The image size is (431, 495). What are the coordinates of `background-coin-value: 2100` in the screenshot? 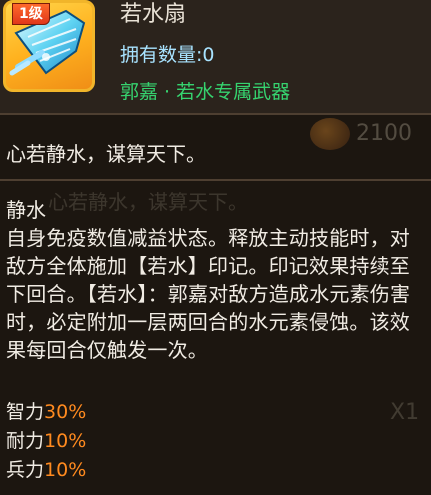 It's located at (384, 133).